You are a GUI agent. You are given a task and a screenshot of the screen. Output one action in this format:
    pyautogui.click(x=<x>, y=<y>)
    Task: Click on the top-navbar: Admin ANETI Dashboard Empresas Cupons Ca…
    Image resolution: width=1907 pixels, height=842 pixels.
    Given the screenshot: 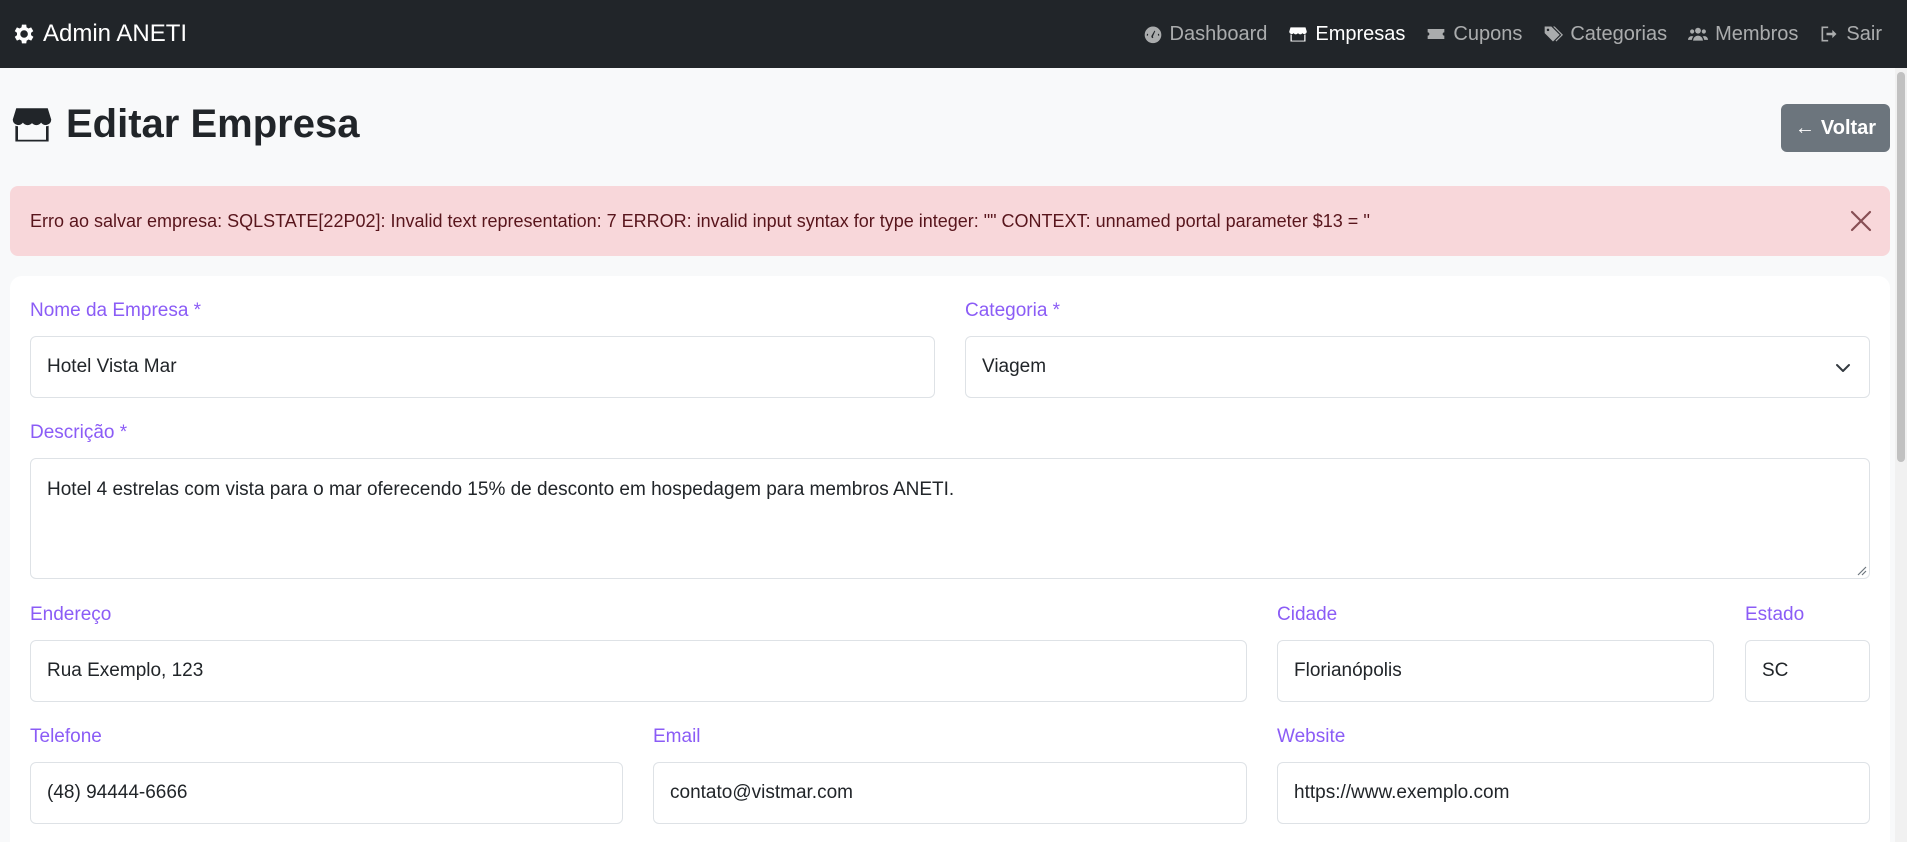 What is the action you would take?
    pyautogui.click(x=953, y=34)
    